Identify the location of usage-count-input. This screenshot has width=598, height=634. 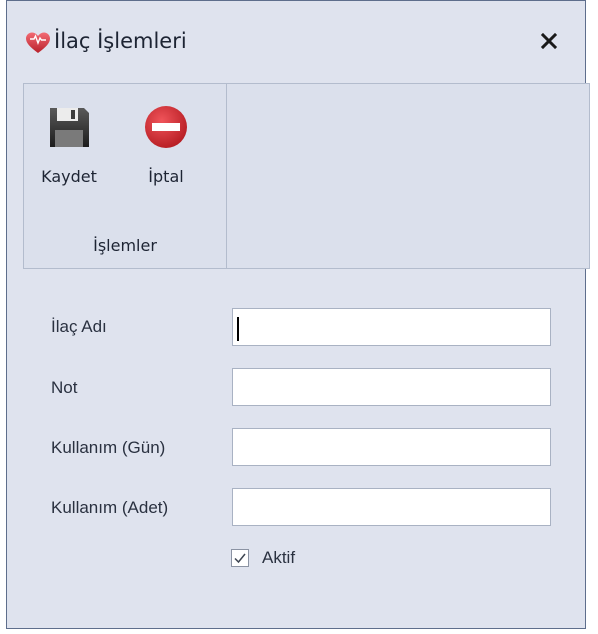
(391, 507).